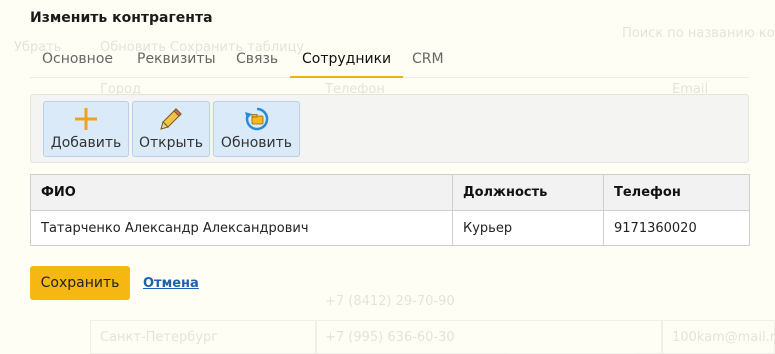  I want to click on tab-crm: CRM, so click(428, 62).